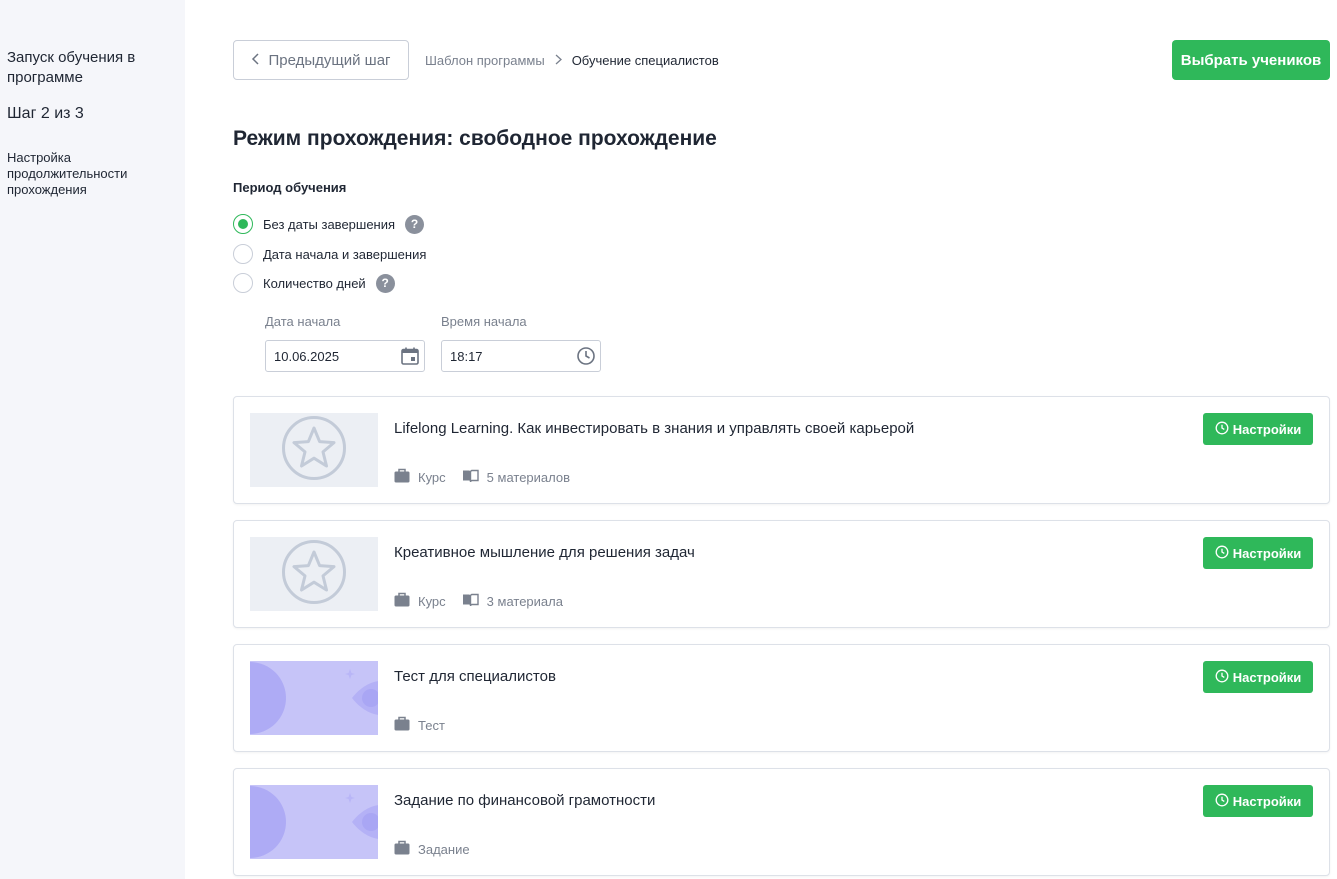  I want to click on sidebar-step: Шаг 2 из 3, so click(45, 113).